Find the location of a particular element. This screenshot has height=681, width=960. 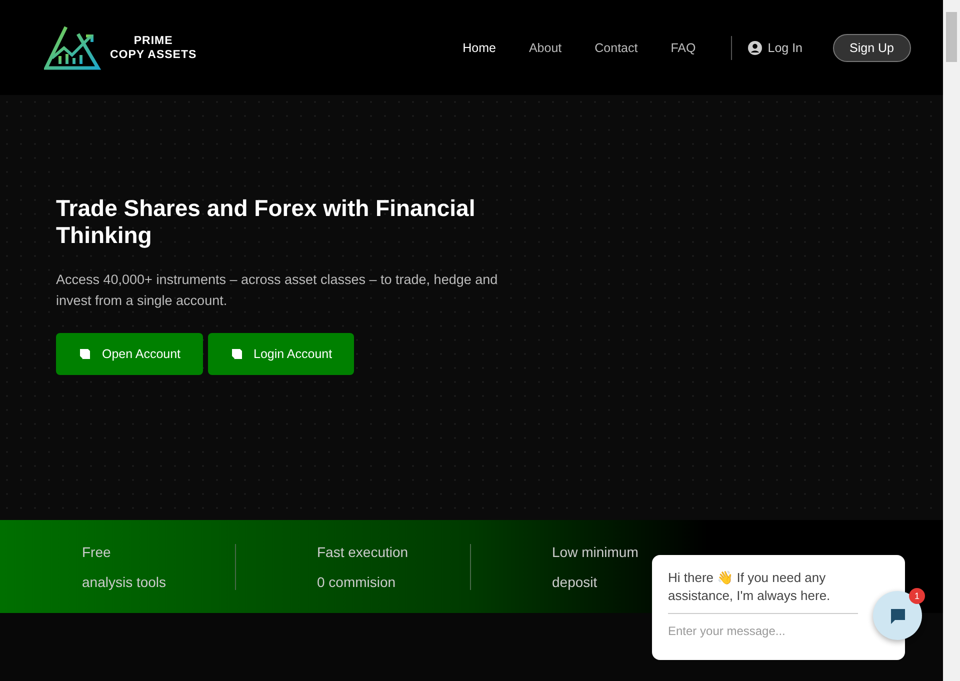

scrollbar-thumb is located at coordinates (951, 37).